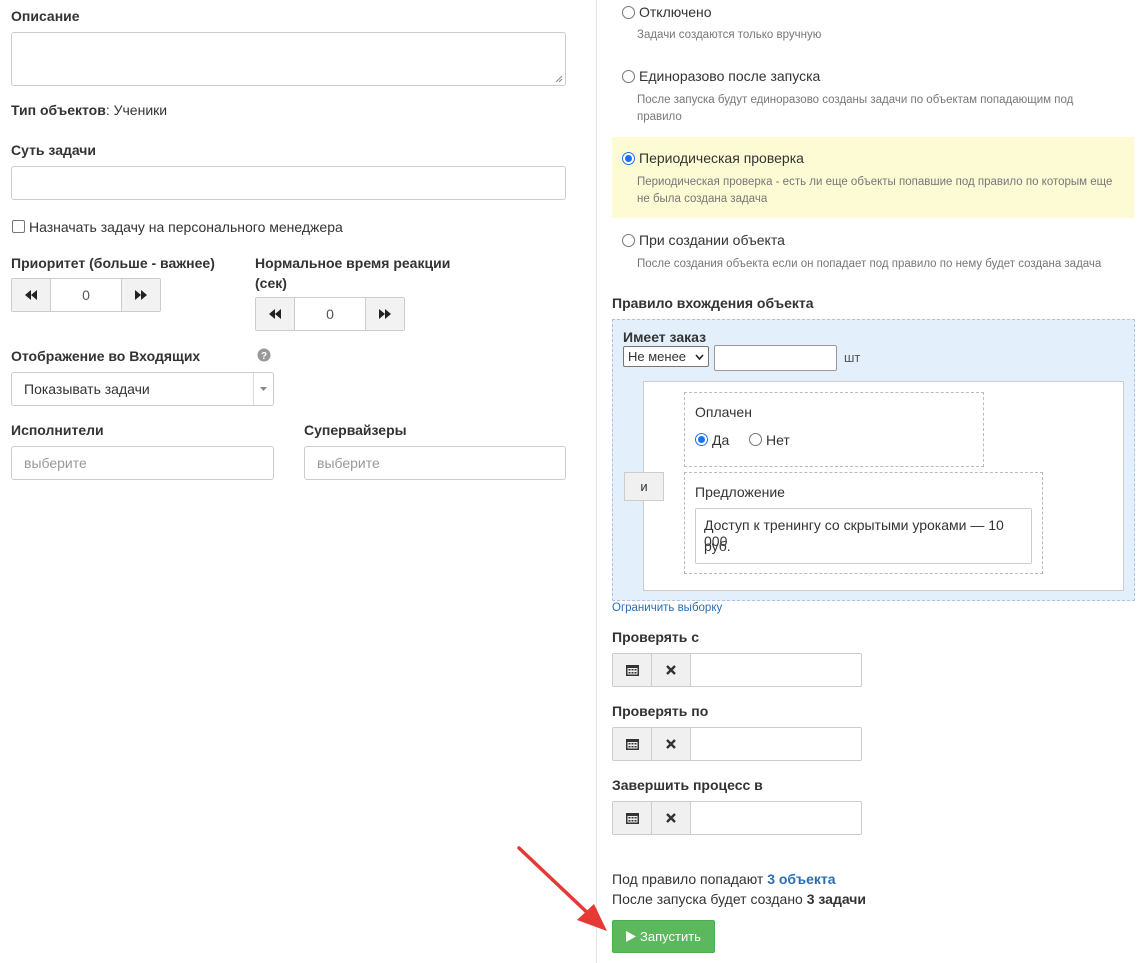 The height and width of the screenshot is (963, 1147). What do you see at coordinates (709, 899) in the screenshot?
I see `summary2-prefix: После запуска будет создано` at bounding box center [709, 899].